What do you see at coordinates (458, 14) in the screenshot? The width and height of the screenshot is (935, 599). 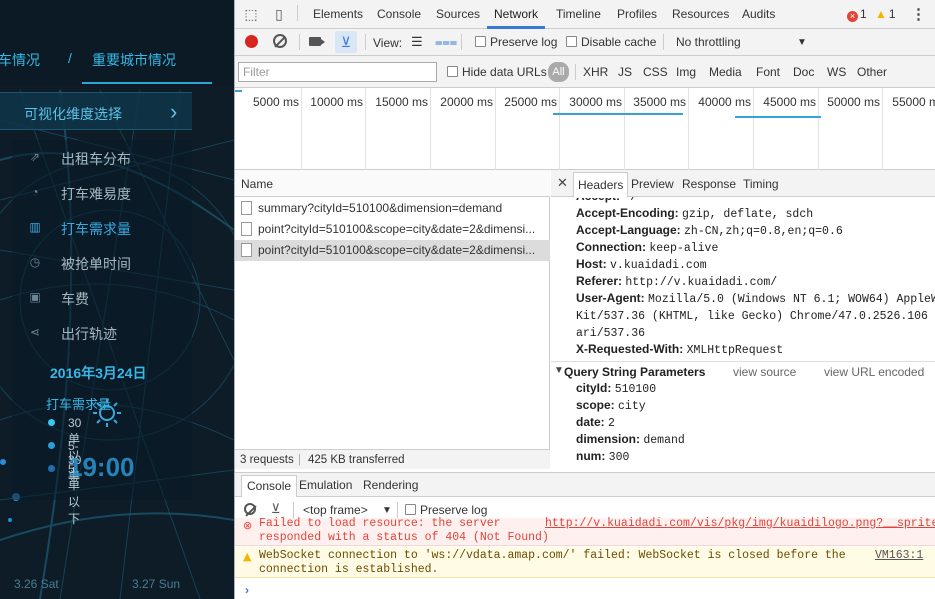 I see `tab-sources: Sources` at bounding box center [458, 14].